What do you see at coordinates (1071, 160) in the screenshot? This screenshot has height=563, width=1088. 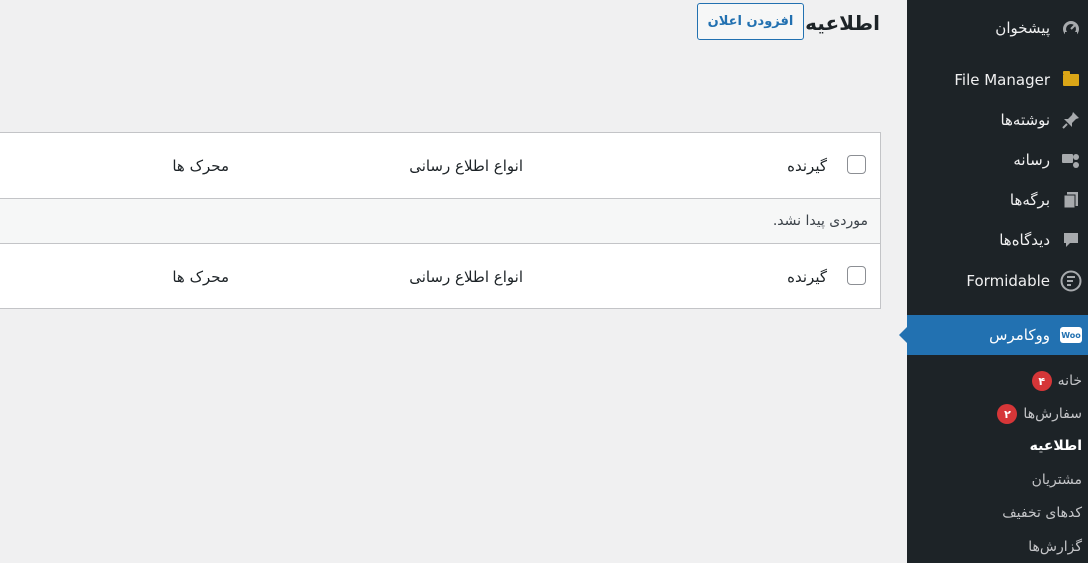 I see `media-icon` at bounding box center [1071, 160].